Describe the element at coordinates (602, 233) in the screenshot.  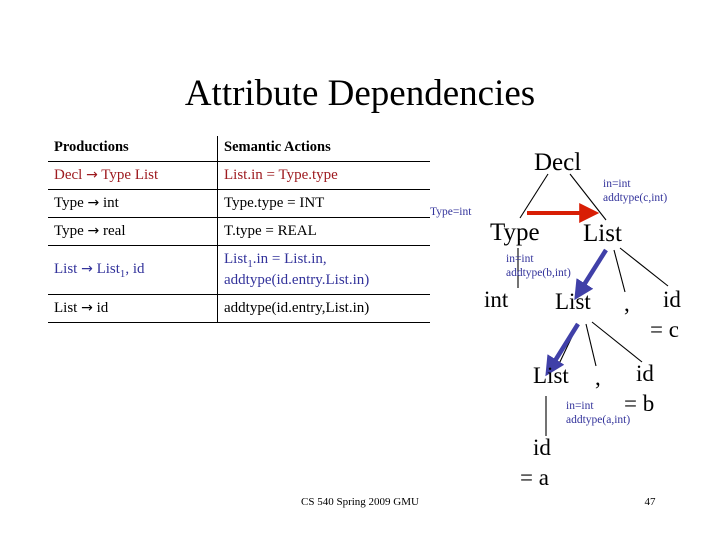
I see `tree-node-list-1: List` at that location.